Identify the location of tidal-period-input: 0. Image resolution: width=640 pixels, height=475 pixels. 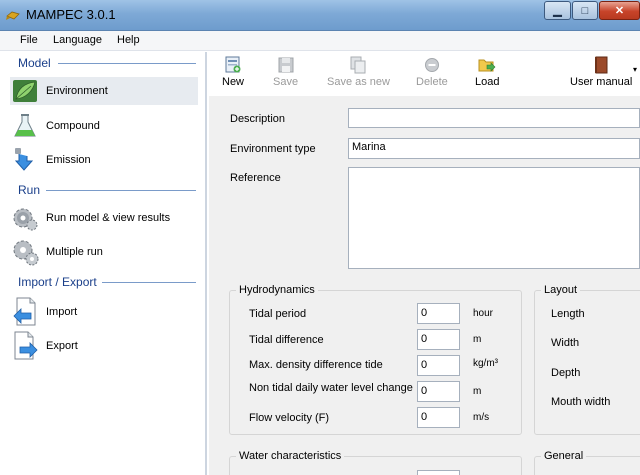
(438, 313).